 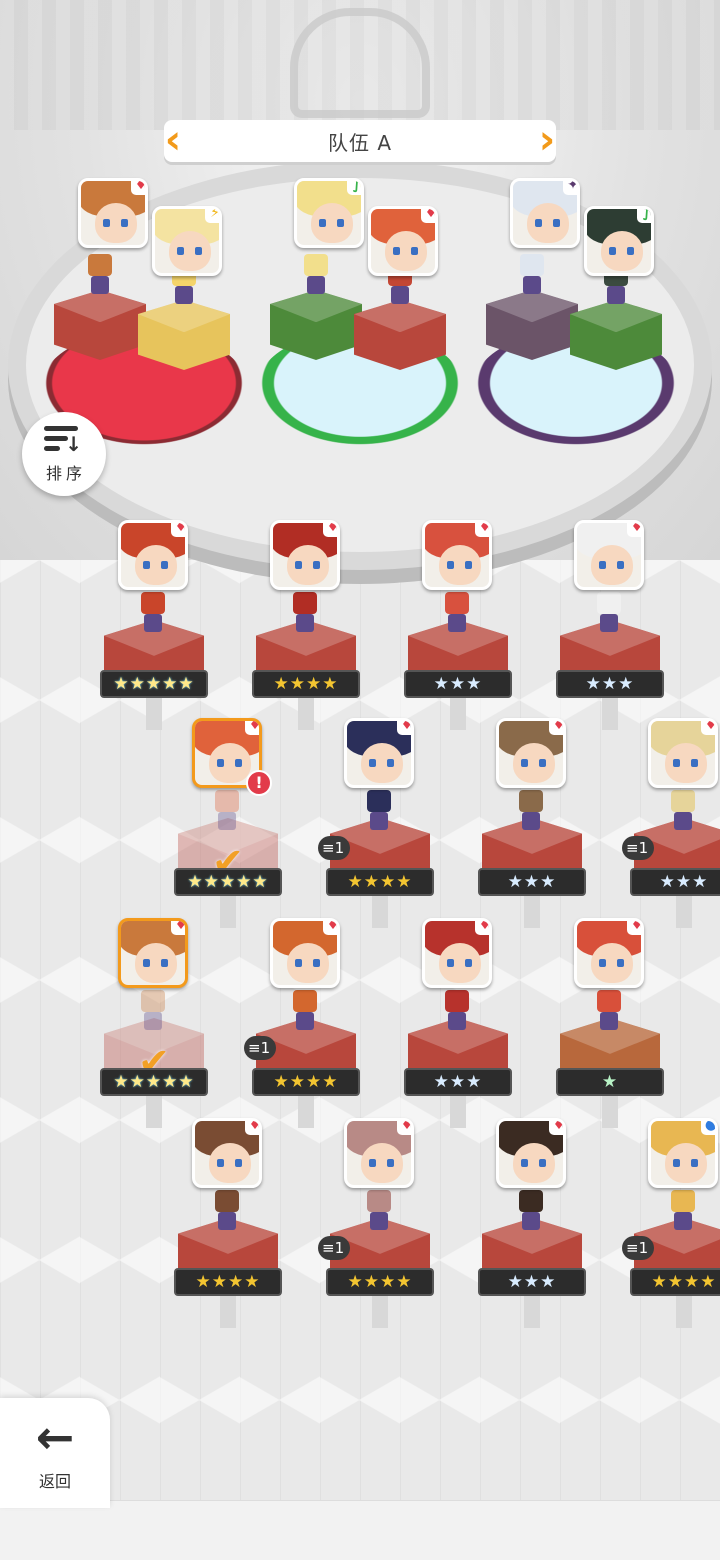 What do you see at coordinates (547, 141) in the screenshot?
I see `chevron-right-icon: ›` at bounding box center [547, 141].